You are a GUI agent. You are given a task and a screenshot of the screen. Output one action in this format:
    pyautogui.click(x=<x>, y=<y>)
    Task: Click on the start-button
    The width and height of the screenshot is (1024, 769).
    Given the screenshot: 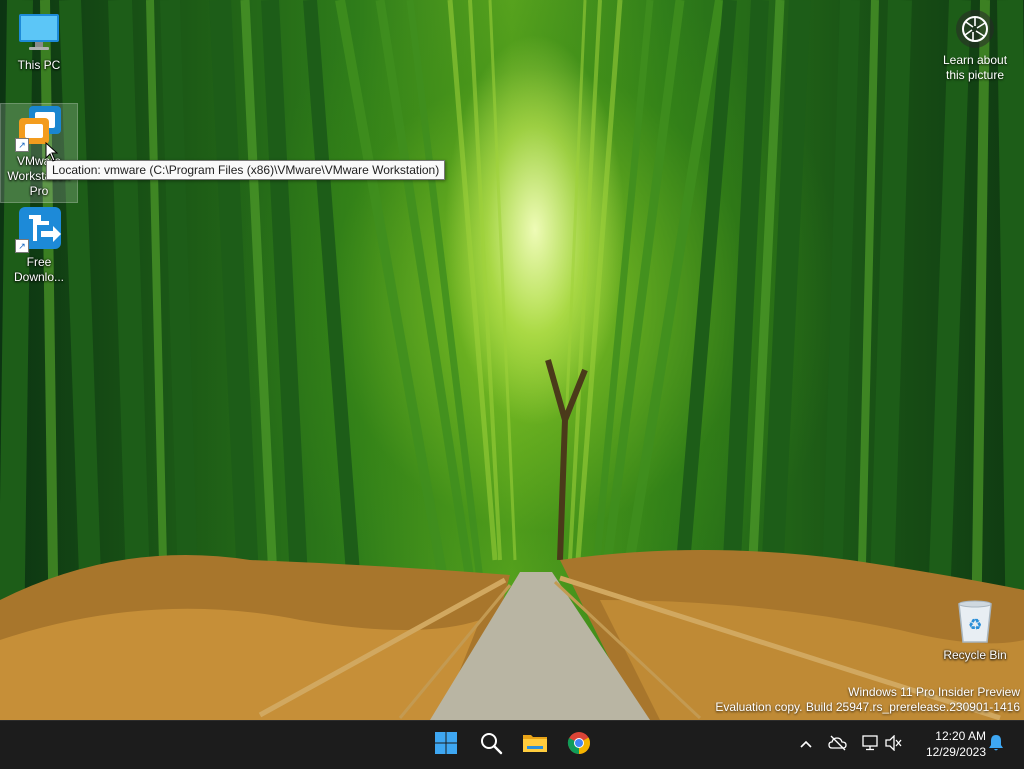 What is the action you would take?
    pyautogui.click(x=446, y=745)
    